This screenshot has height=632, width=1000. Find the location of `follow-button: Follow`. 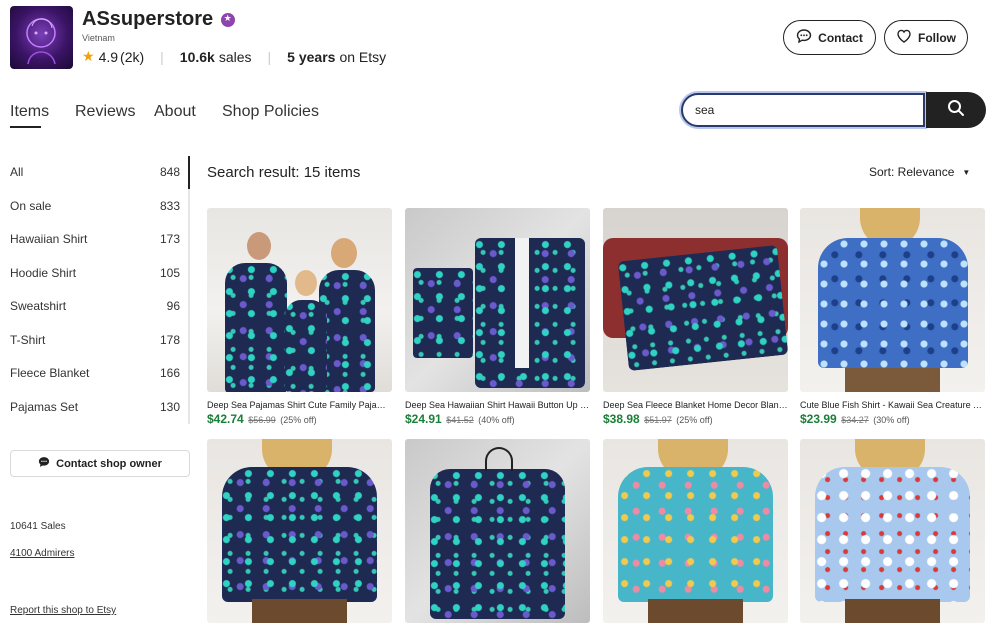

follow-button: Follow is located at coordinates (926, 37).